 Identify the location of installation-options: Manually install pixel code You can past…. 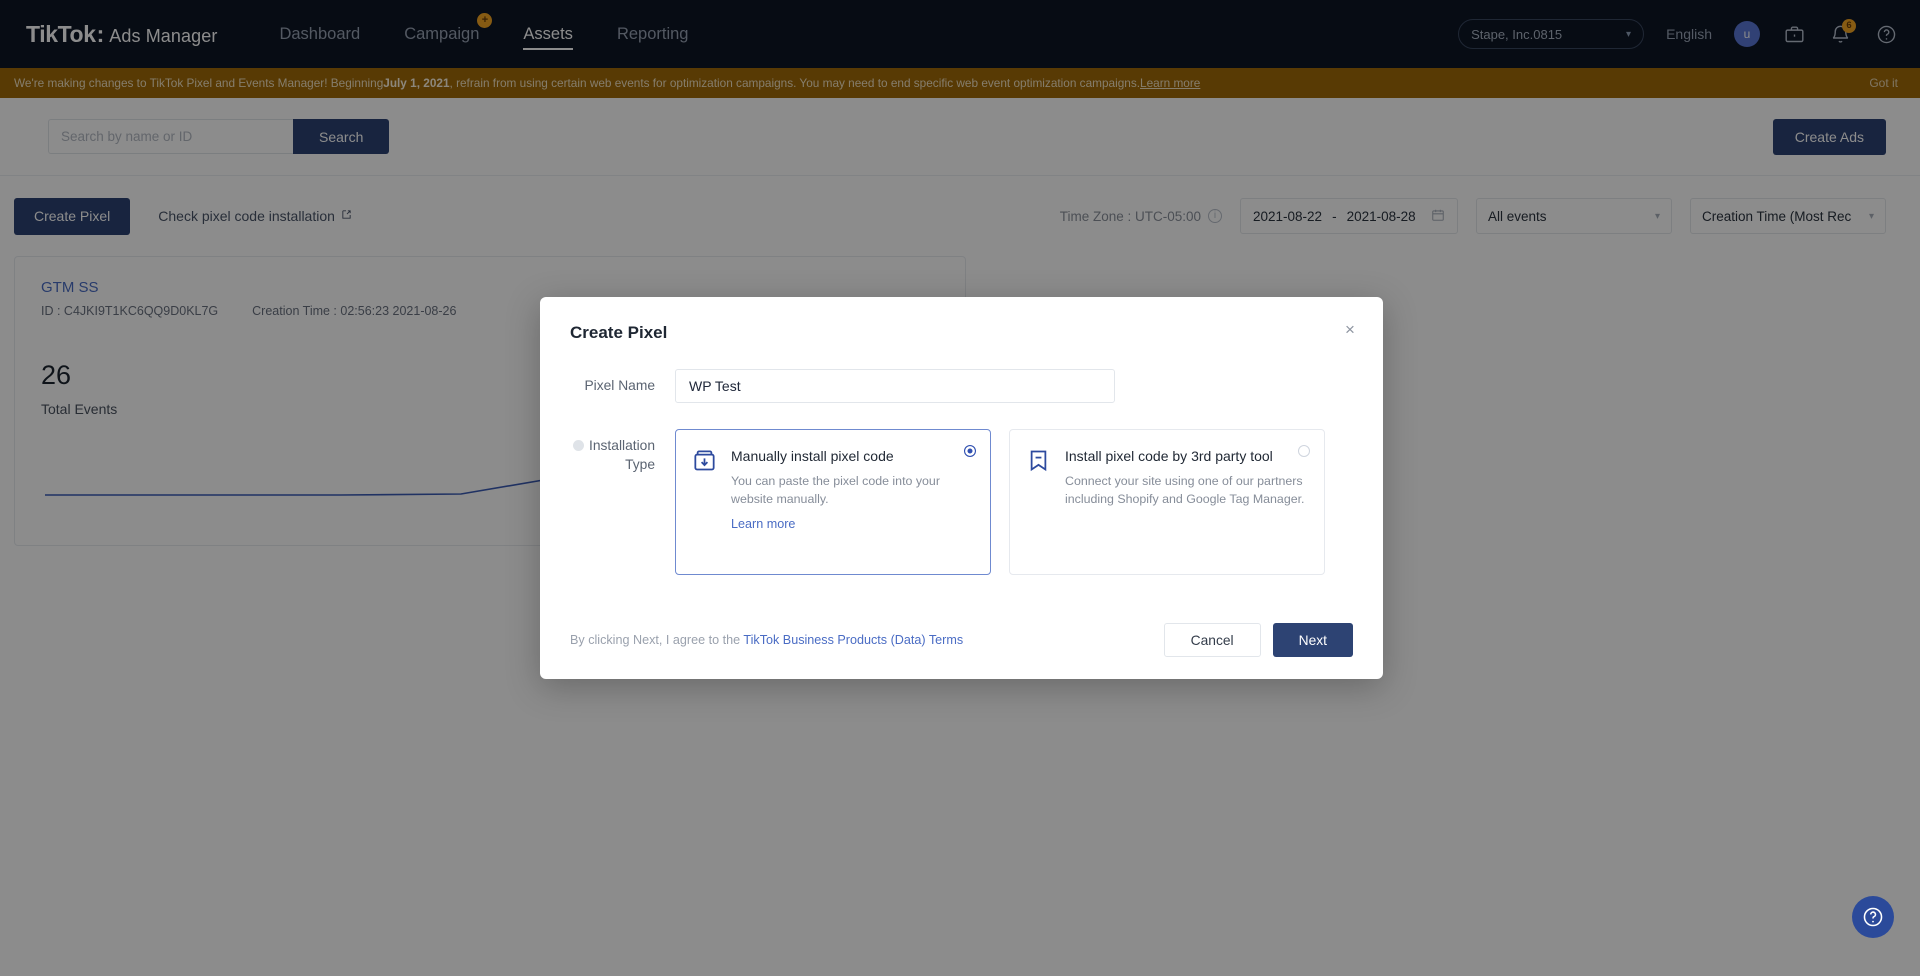
(1000, 502).